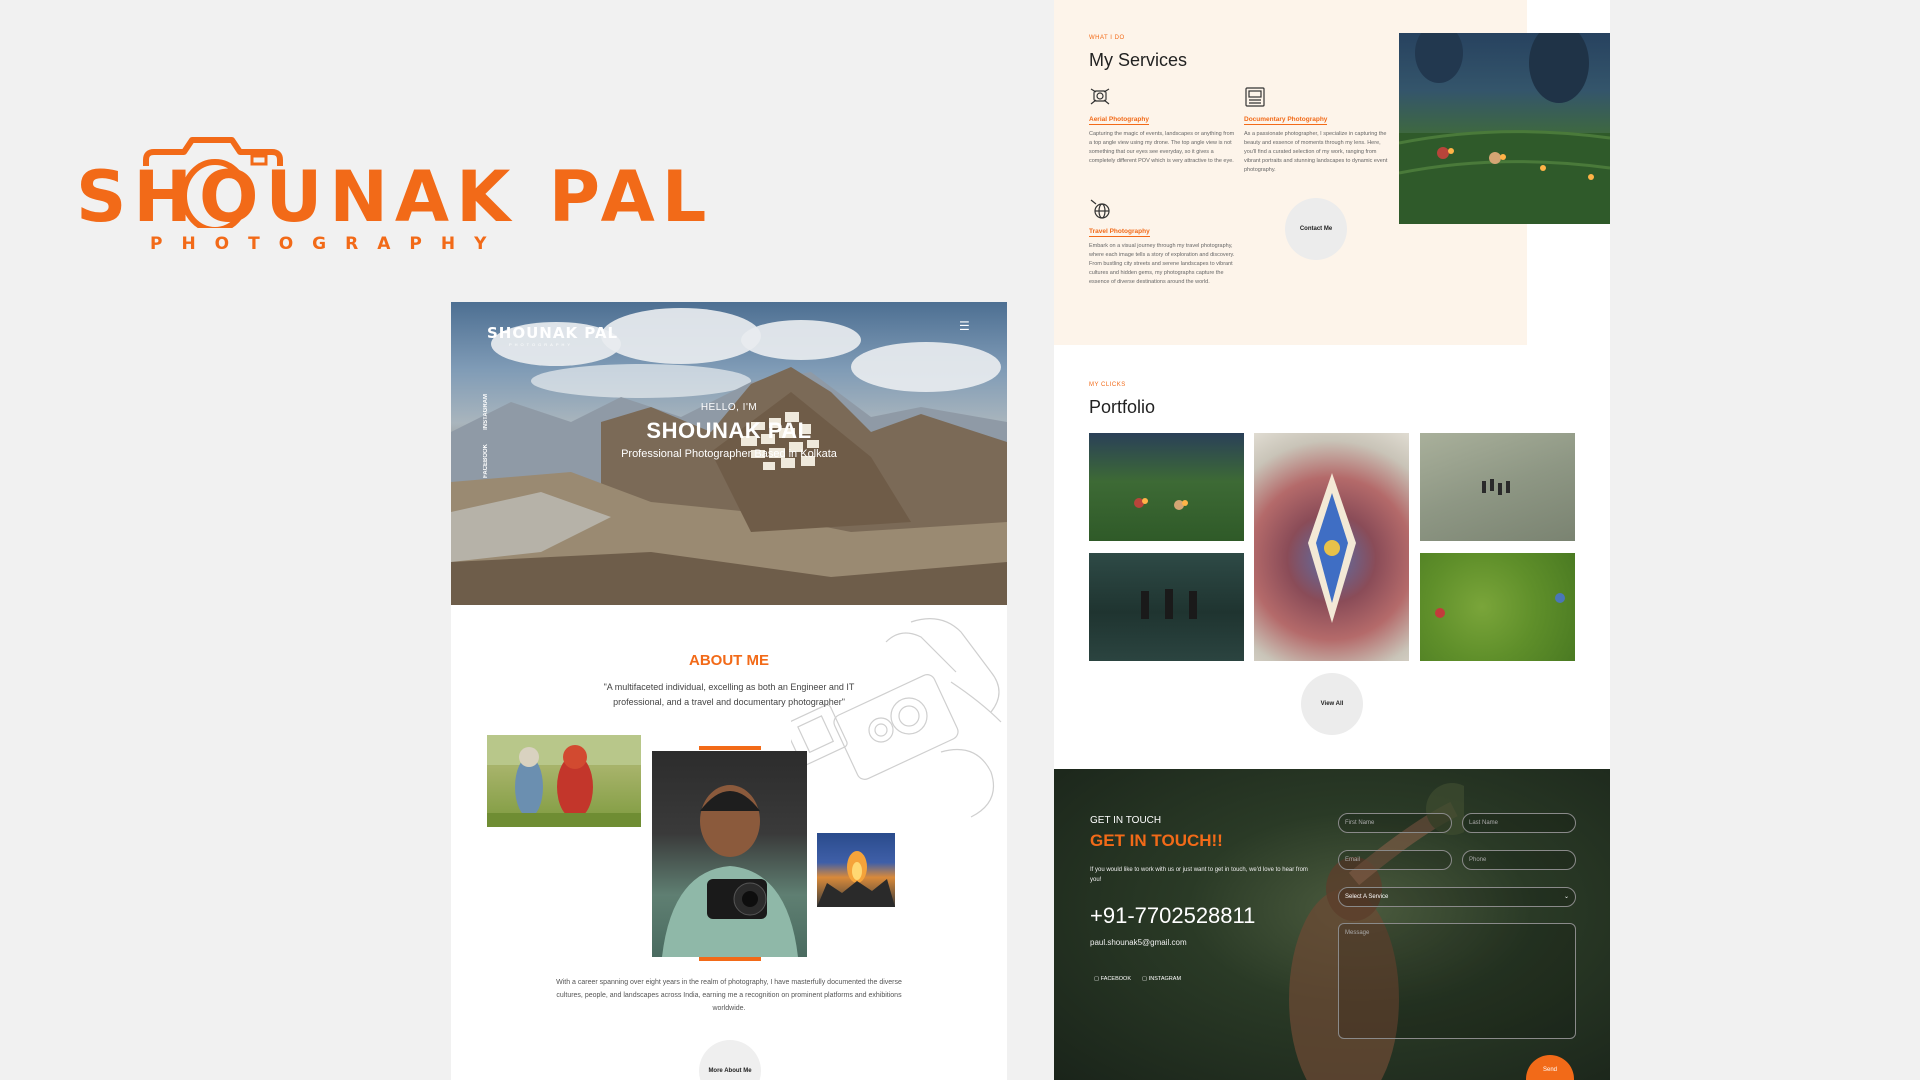 Image resolution: width=1920 pixels, height=1080 pixels. I want to click on phone-field: Phone, so click(1519, 860).